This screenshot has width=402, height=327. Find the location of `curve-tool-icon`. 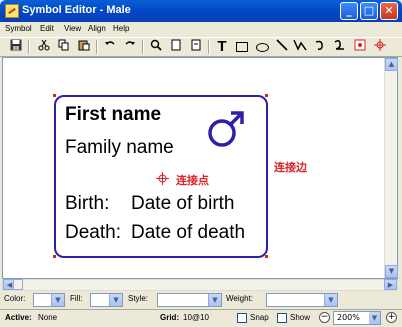

curve-tool-icon is located at coordinates (339, 47).